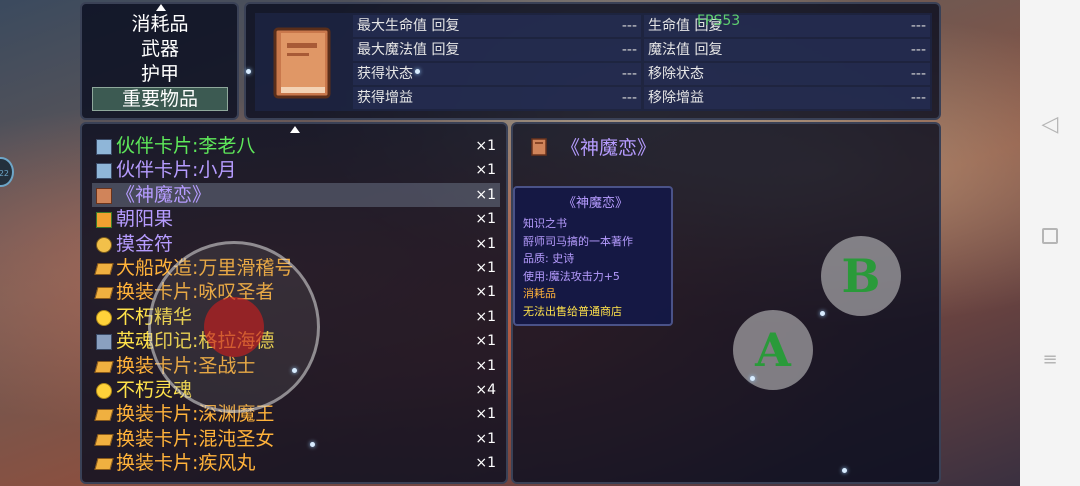  Describe the element at coordinates (104, 147) in the screenshot. I see `card-icon` at that location.